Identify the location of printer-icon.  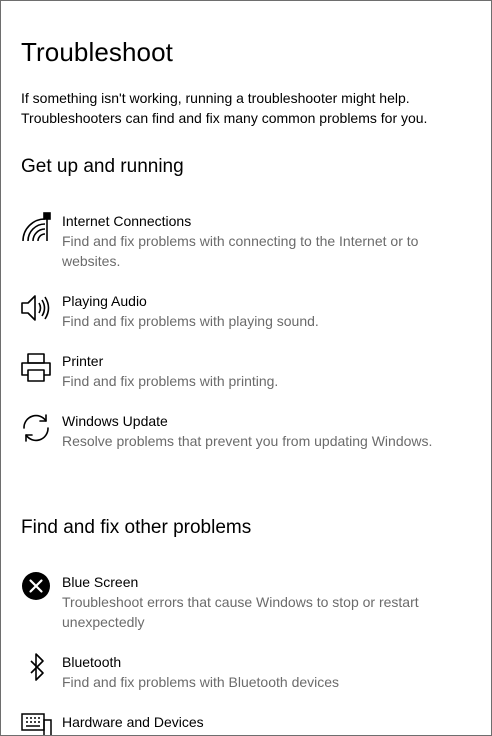
(36, 368).